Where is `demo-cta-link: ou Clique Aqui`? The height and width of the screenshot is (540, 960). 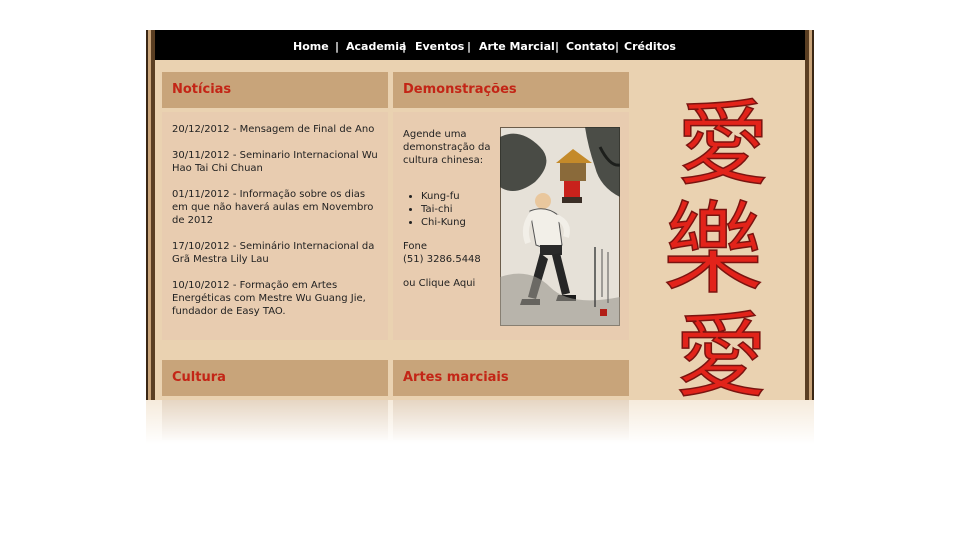
demo-cta-link: ou Clique Aqui is located at coordinates (449, 283).